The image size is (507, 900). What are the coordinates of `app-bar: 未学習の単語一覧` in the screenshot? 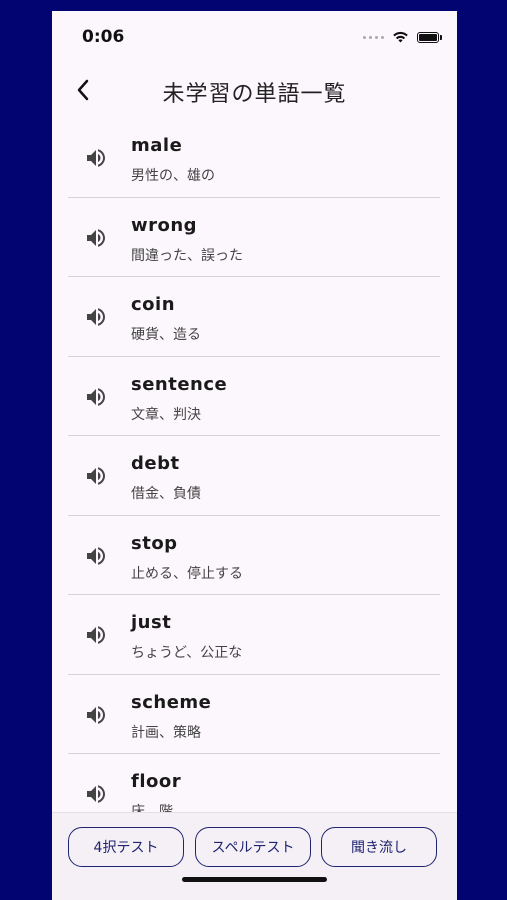 It's located at (254, 91).